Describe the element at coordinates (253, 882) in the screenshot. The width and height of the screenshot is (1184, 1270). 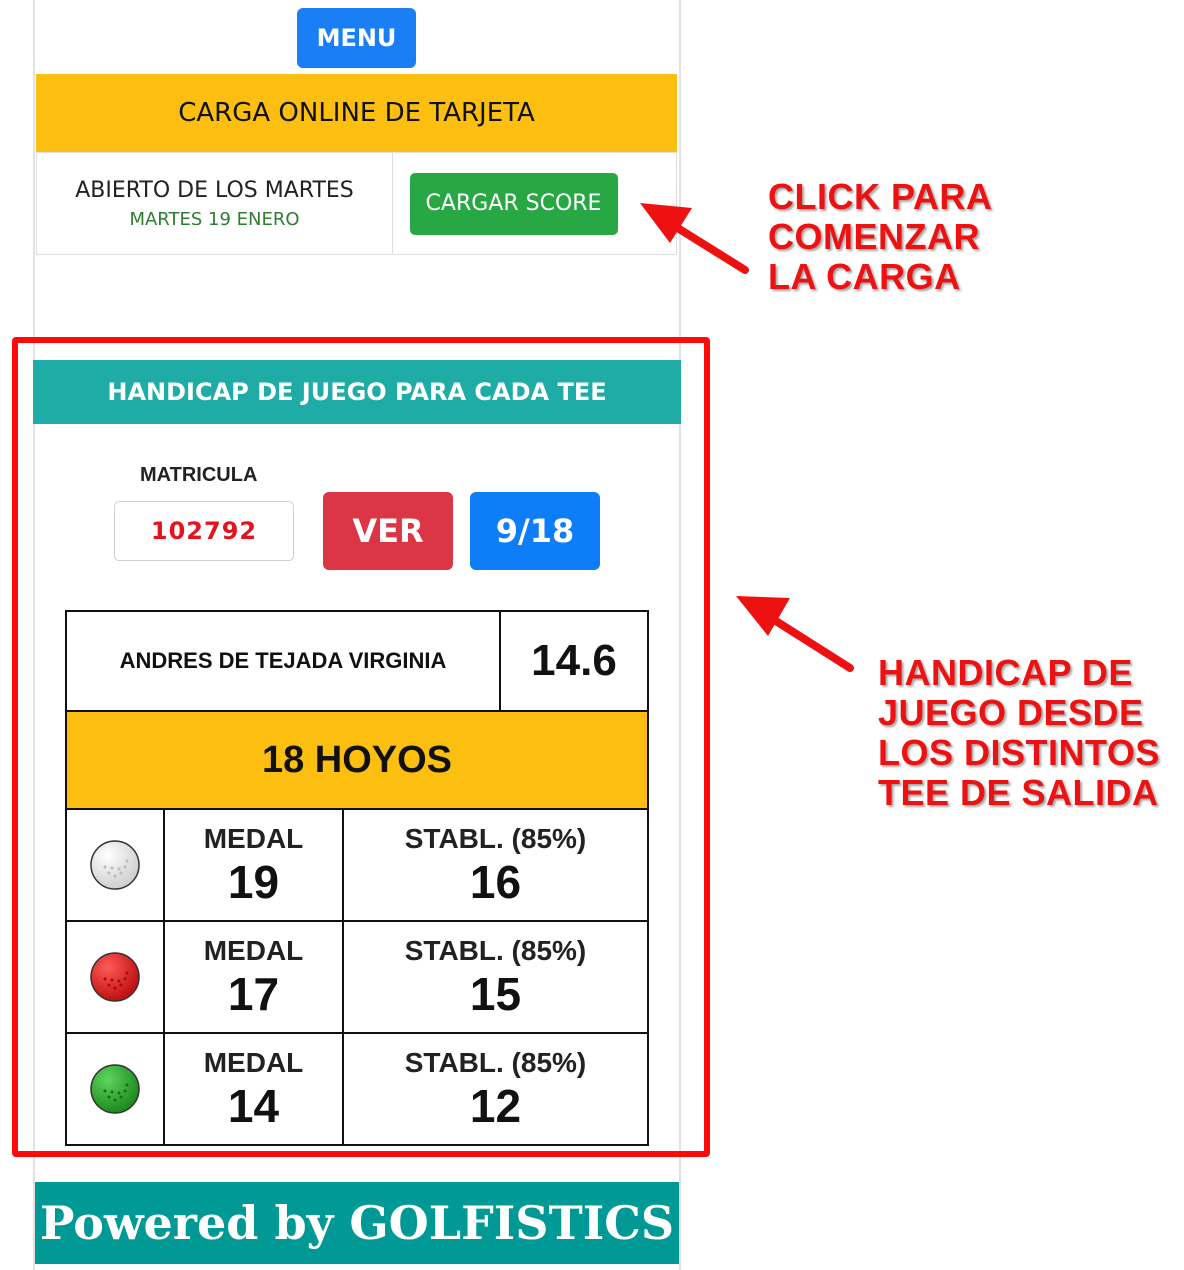
I see `medal-value: 19` at that location.